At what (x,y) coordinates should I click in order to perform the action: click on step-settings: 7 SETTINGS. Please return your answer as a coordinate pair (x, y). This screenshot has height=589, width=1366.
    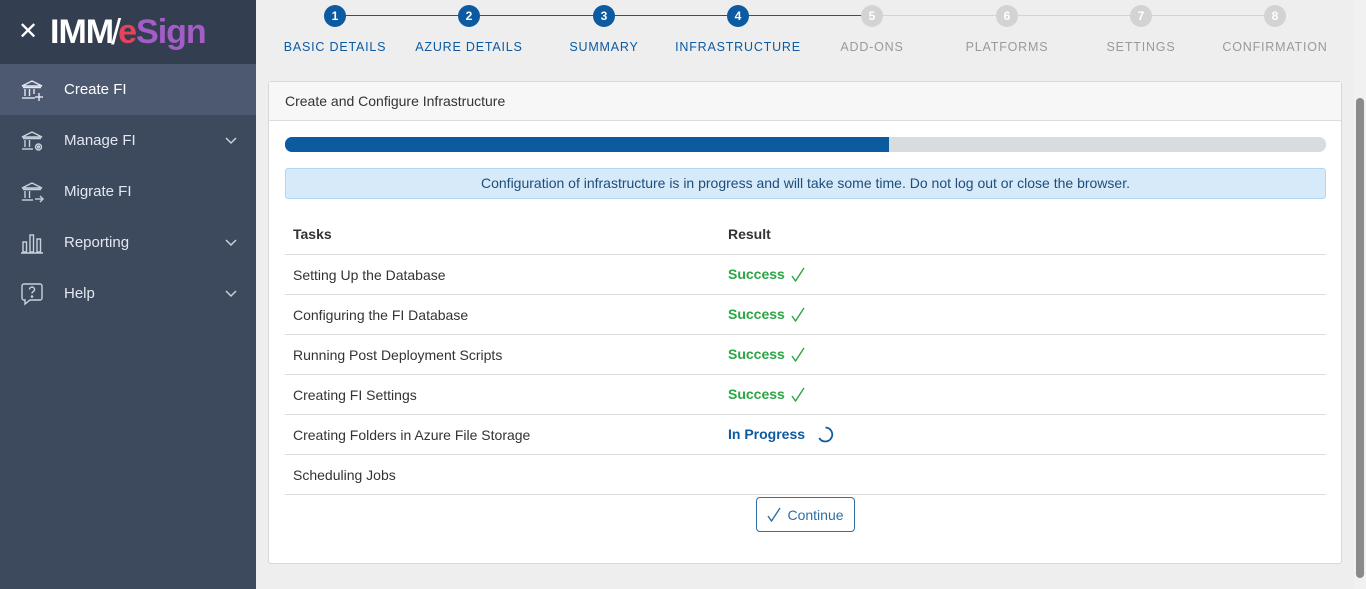
    Looking at the image, I should click on (1141, 29).